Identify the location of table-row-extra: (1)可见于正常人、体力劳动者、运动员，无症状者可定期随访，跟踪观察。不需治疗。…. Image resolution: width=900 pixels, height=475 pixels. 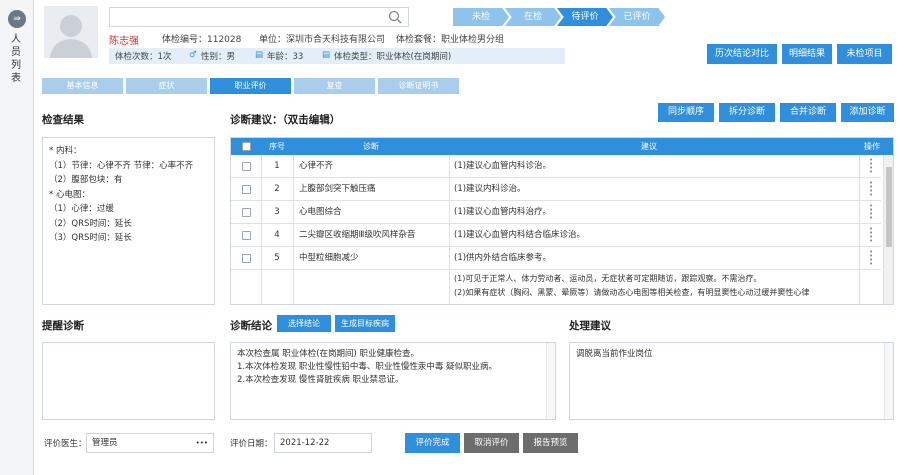
(556, 287).